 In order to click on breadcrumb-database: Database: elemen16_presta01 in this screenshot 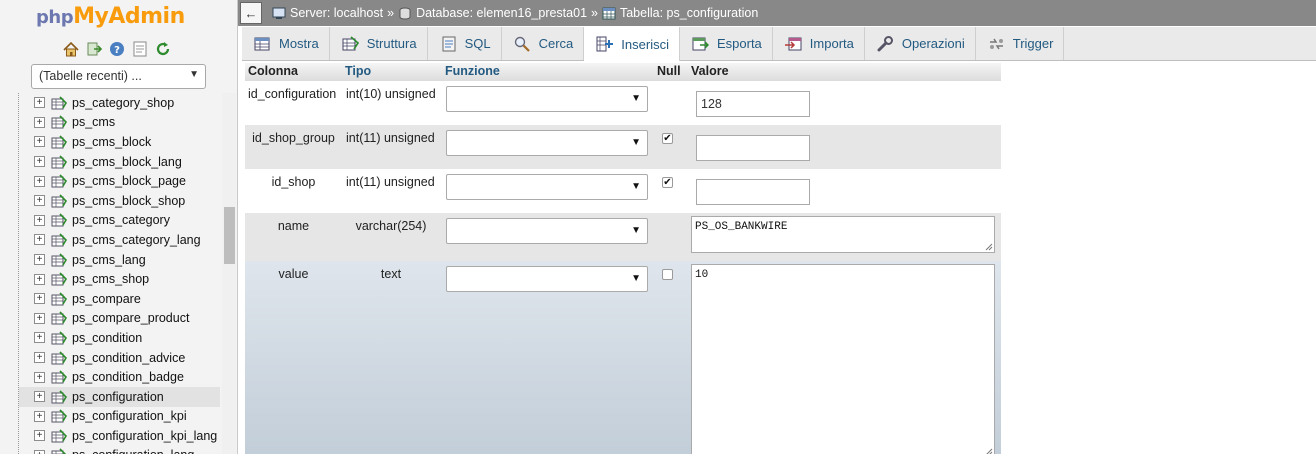, I will do `click(492, 13)`.